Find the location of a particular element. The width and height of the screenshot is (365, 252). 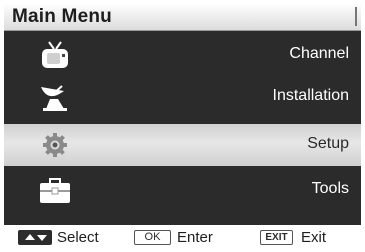

exit-hint-label: Exit is located at coordinates (314, 237).